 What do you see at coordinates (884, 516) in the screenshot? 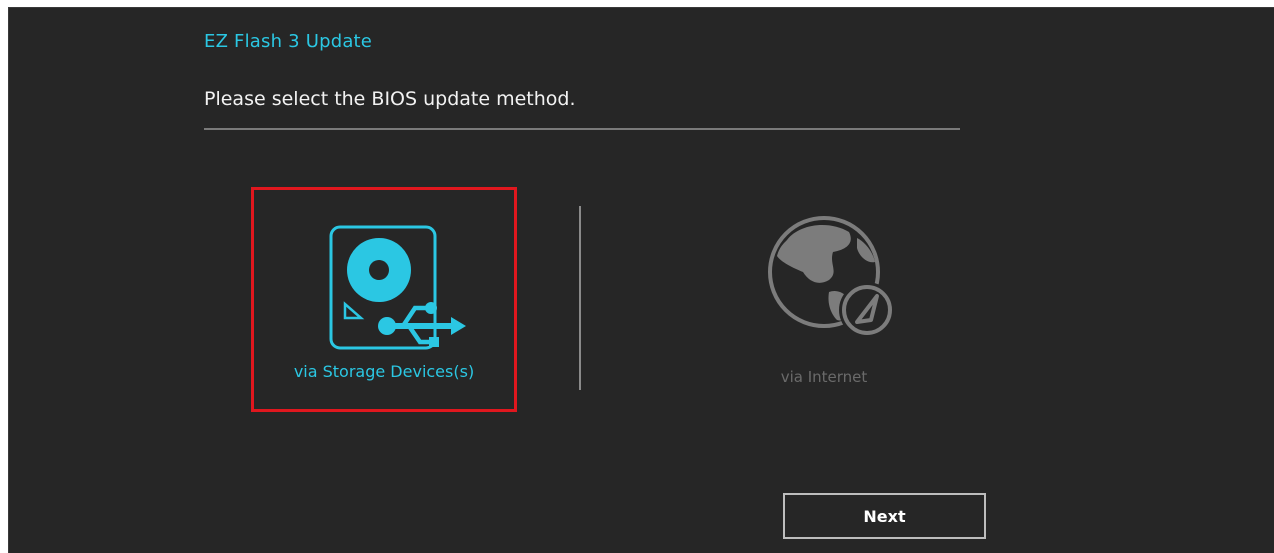
I see `next-button: Next` at bounding box center [884, 516].